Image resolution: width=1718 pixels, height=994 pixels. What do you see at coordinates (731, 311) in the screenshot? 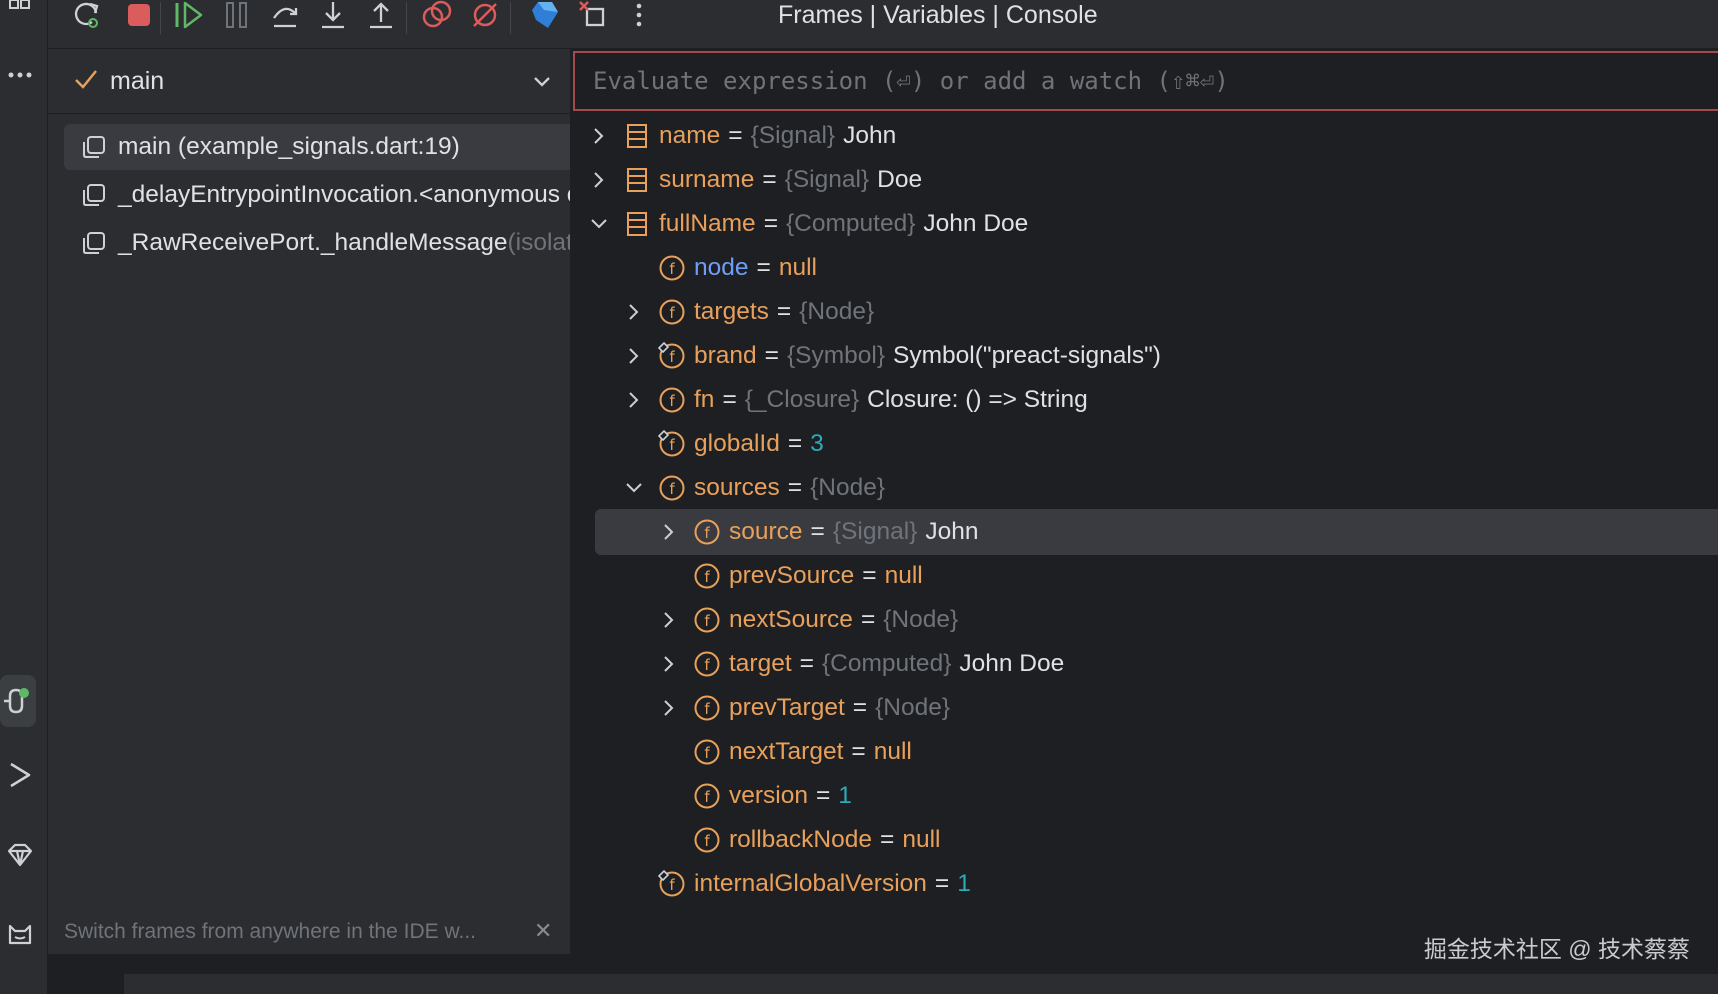
I see `variable-name: targets` at bounding box center [731, 311].